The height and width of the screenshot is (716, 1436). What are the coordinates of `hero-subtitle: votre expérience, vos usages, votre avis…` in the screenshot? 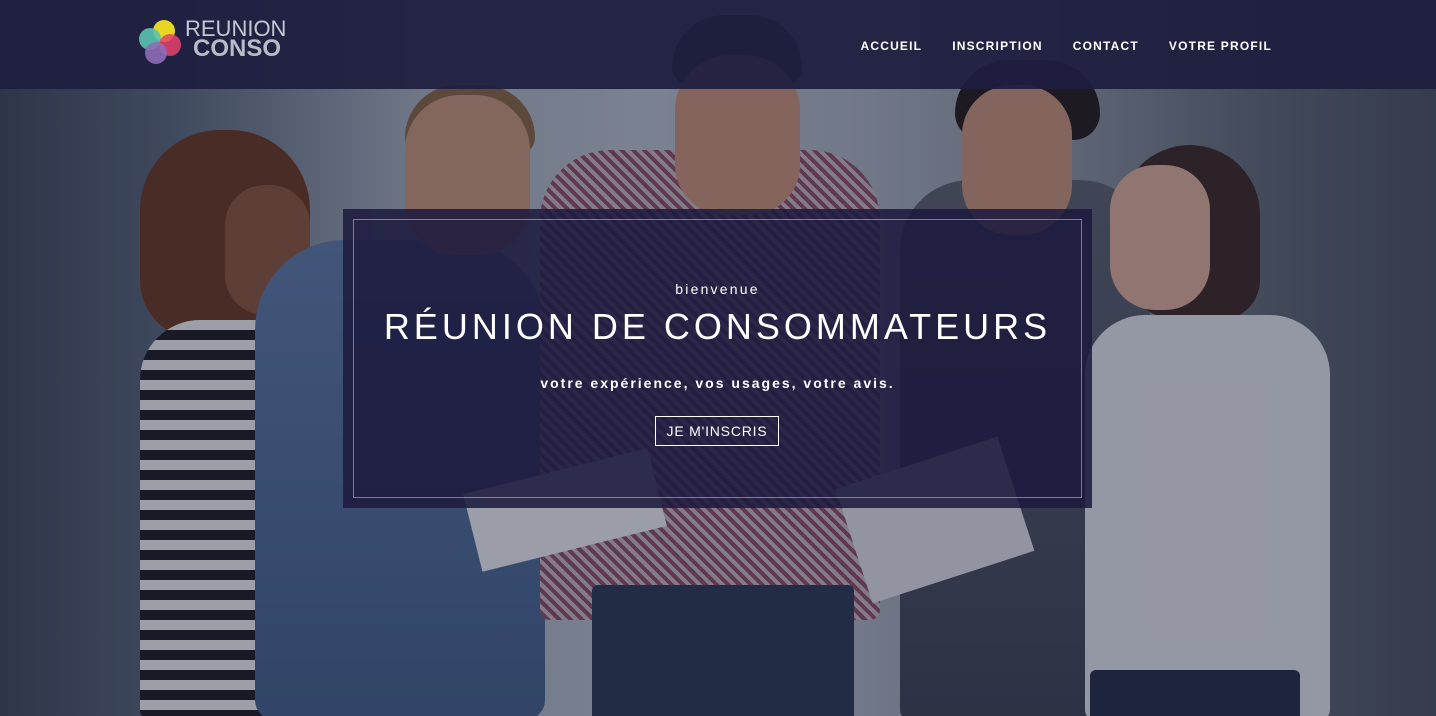 It's located at (717, 383).